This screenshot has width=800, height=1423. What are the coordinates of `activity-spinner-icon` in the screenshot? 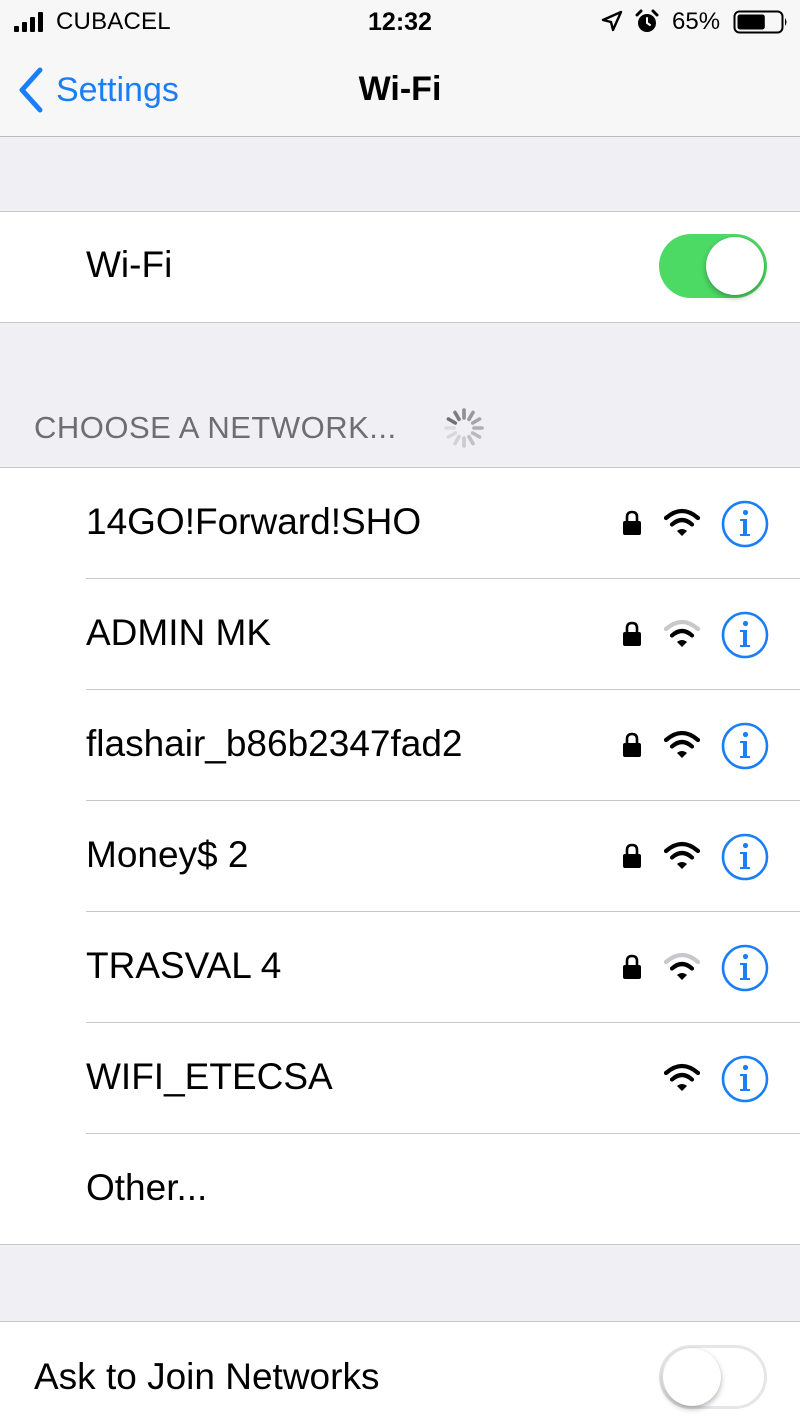 It's located at (464, 428).